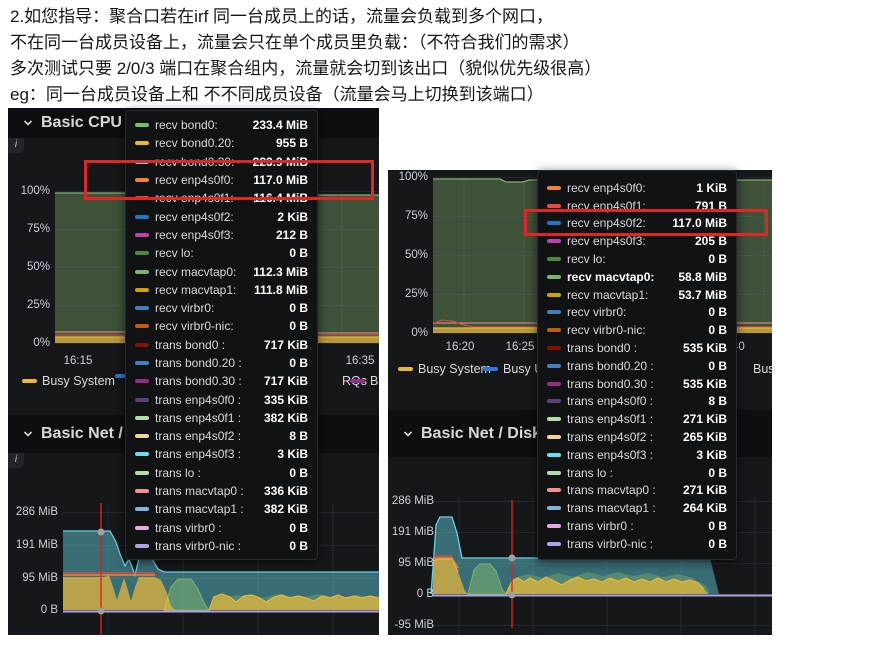  I want to click on series-value: 382 KiB, so click(285, 417).